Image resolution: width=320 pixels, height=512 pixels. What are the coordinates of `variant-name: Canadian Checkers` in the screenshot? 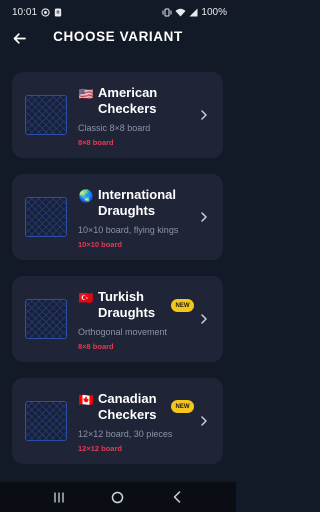 It's located at (127, 407).